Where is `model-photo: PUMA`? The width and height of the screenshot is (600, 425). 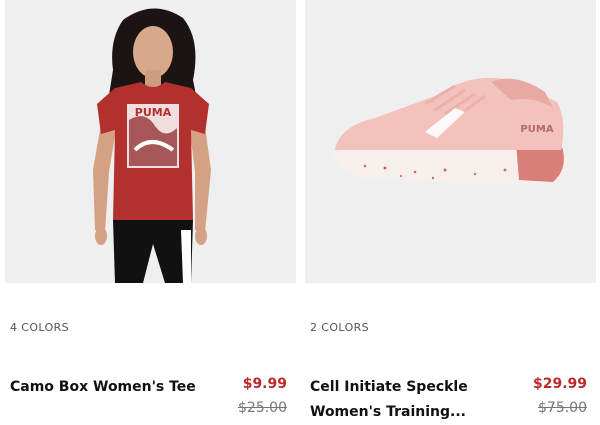 model-photo: PUMA is located at coordinates (152, 145).